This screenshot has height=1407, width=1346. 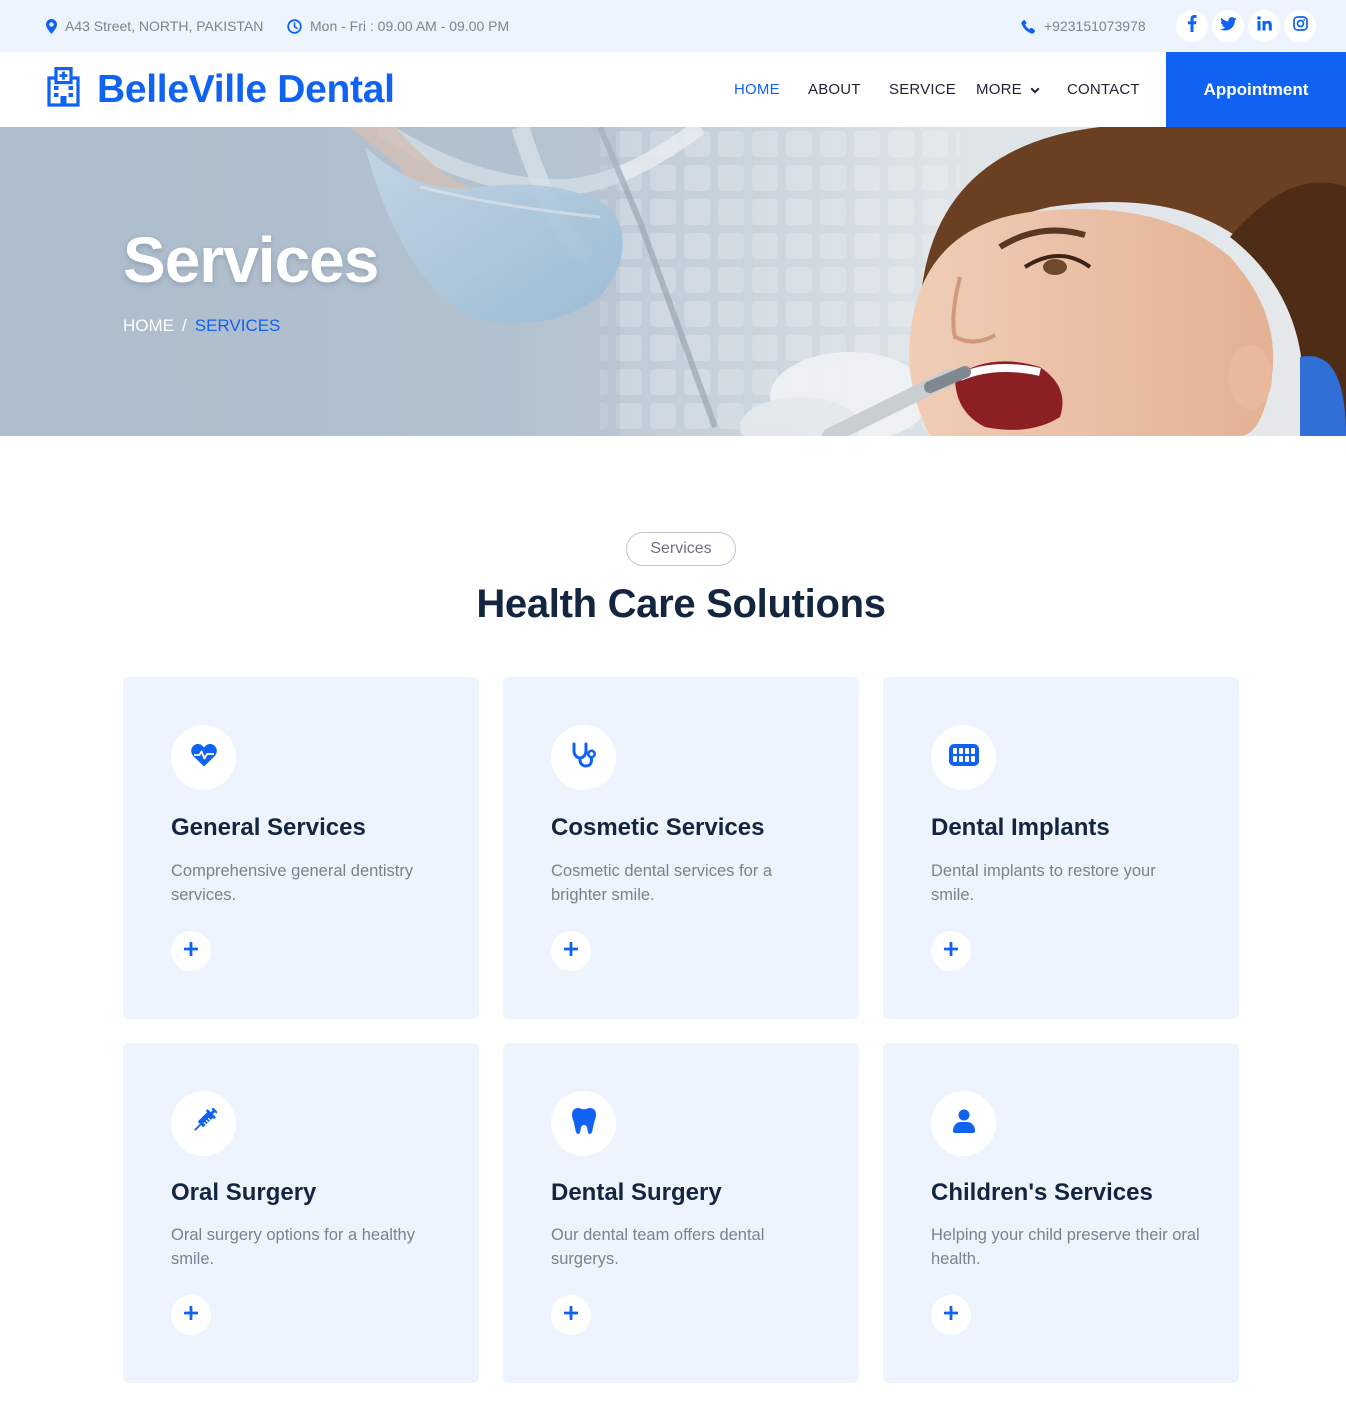 I want to click on instagram-icon, so click(x=1300, y=26).